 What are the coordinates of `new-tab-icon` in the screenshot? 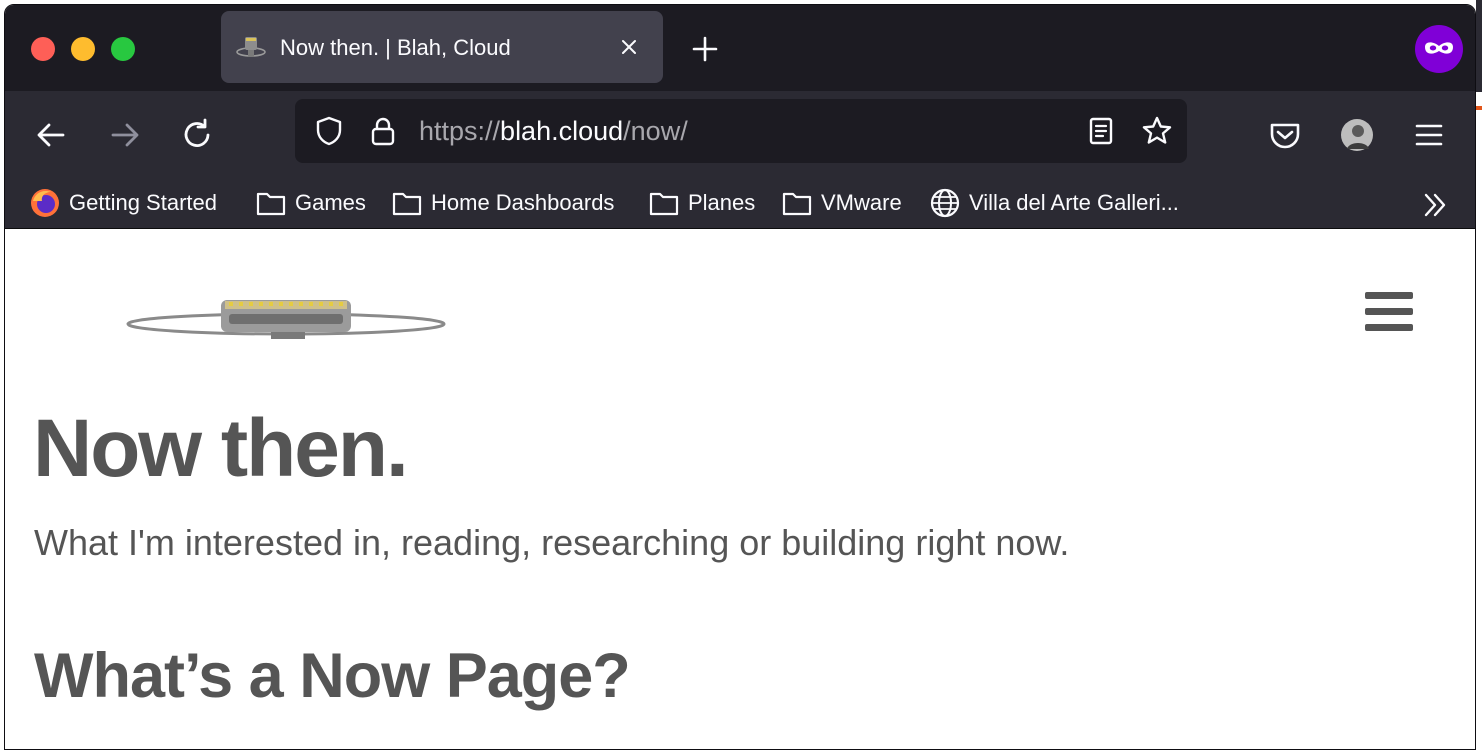 It's located at (705, 49).